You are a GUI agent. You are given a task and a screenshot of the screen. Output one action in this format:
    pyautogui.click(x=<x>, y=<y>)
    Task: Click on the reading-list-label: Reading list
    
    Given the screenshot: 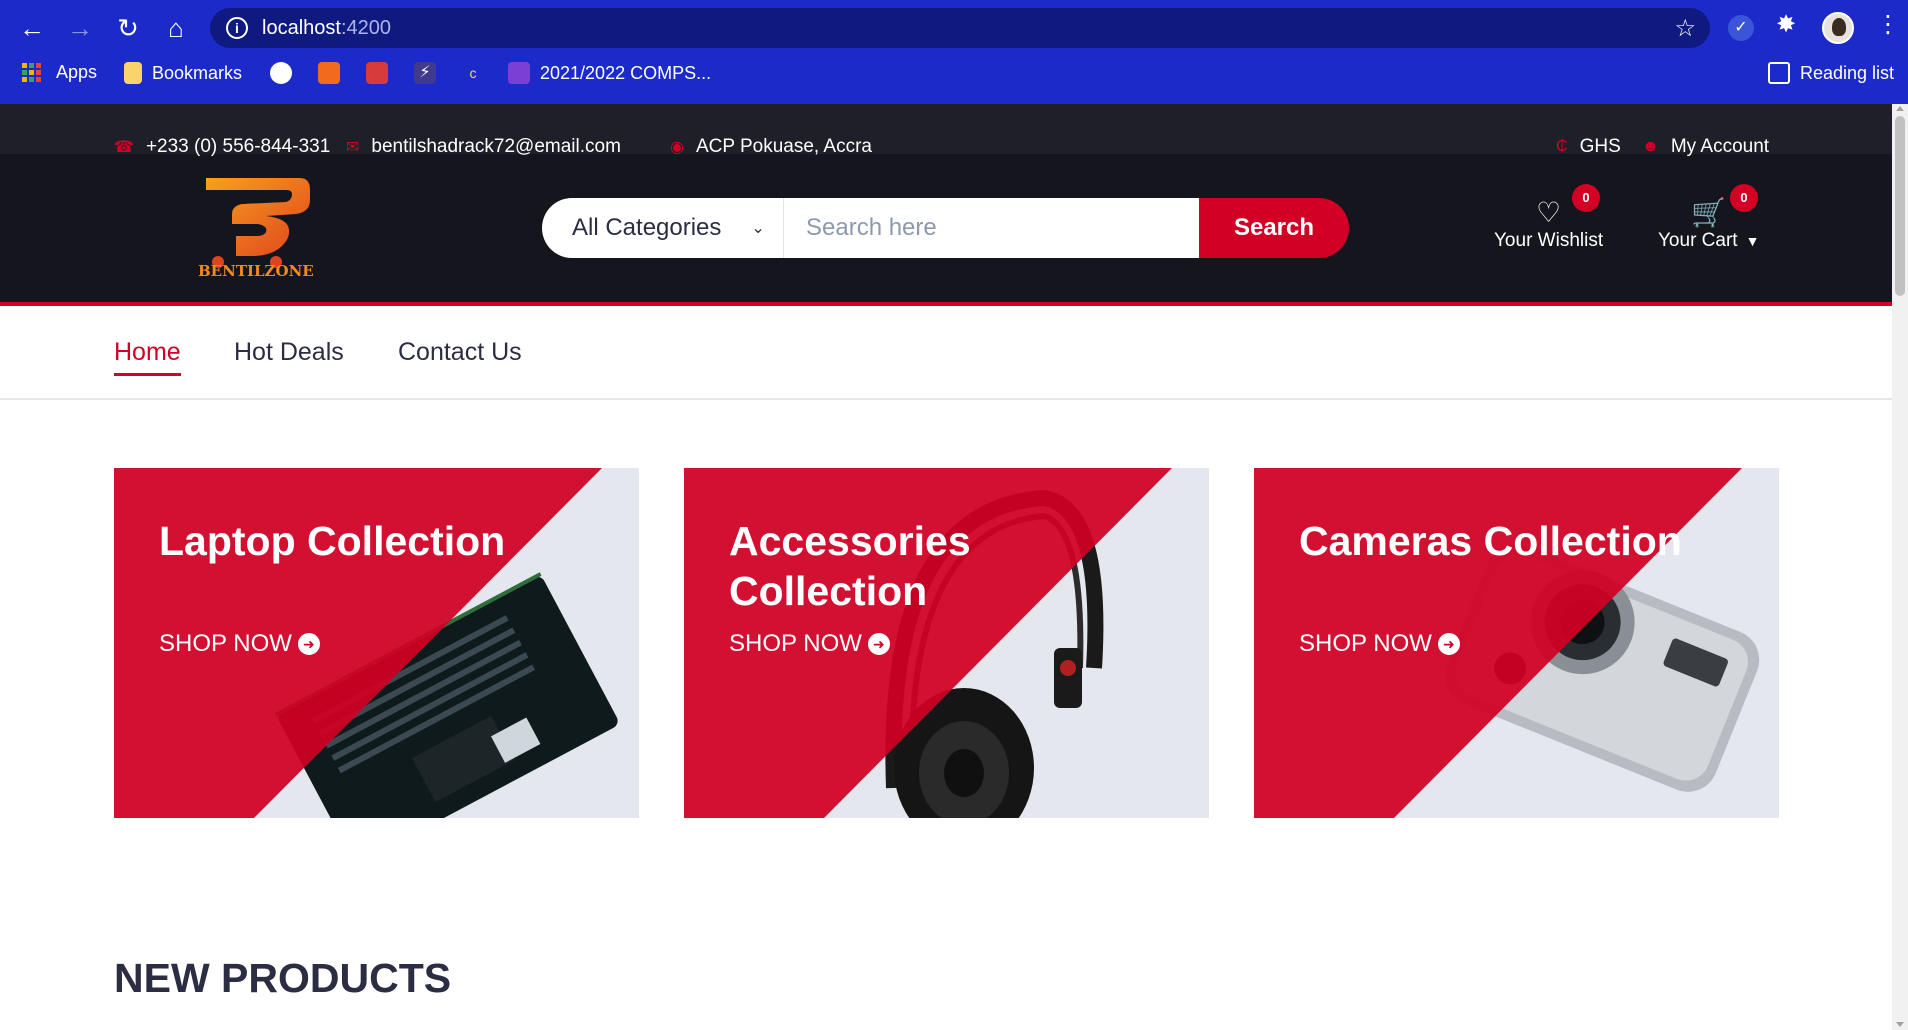 What is the action you would take?
    pyautogui.click(x=1847, y=72)
    